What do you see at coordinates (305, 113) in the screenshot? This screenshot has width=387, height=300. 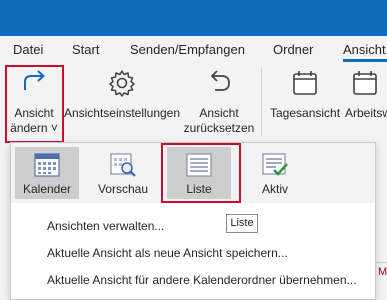 I see `day-view-label: Tagesansicht` at bounding box center [305, 113].